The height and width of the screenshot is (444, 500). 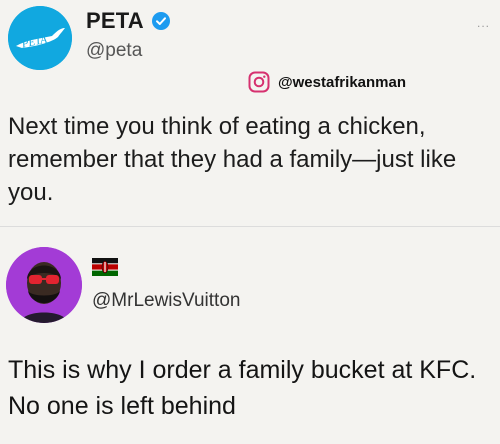 What do you see at coordinates (115, 21) in the screenshot?
I see `peta-name: PETA` at bounding box center [115, 21].